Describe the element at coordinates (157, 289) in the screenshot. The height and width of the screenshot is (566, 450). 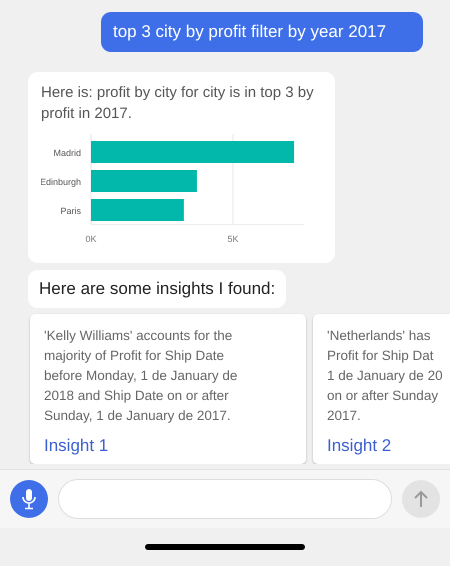
I see `bot-message: Here are some insights I found:` at that location.